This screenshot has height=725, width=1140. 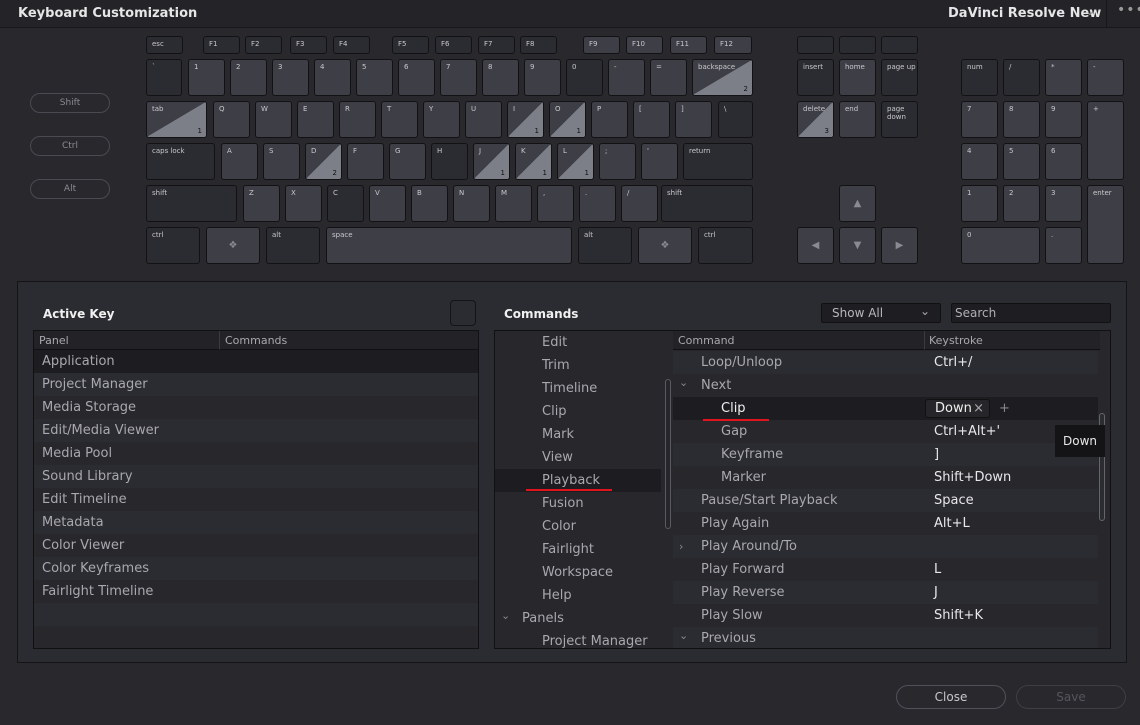 What do you see at coordinates (951, 697) in the screenshot?
I see `close-button: Close` at bounding box center [951, 697].